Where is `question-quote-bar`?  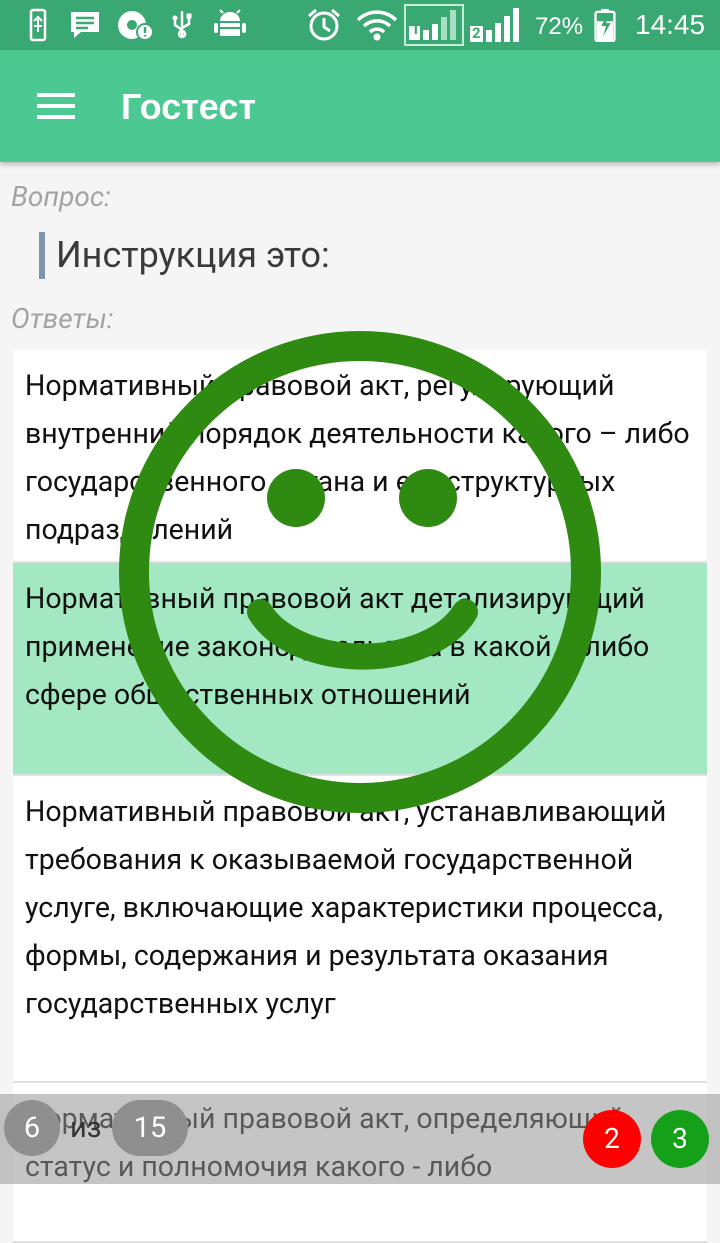 question-quote-bar is located at coordinates (42, 255).